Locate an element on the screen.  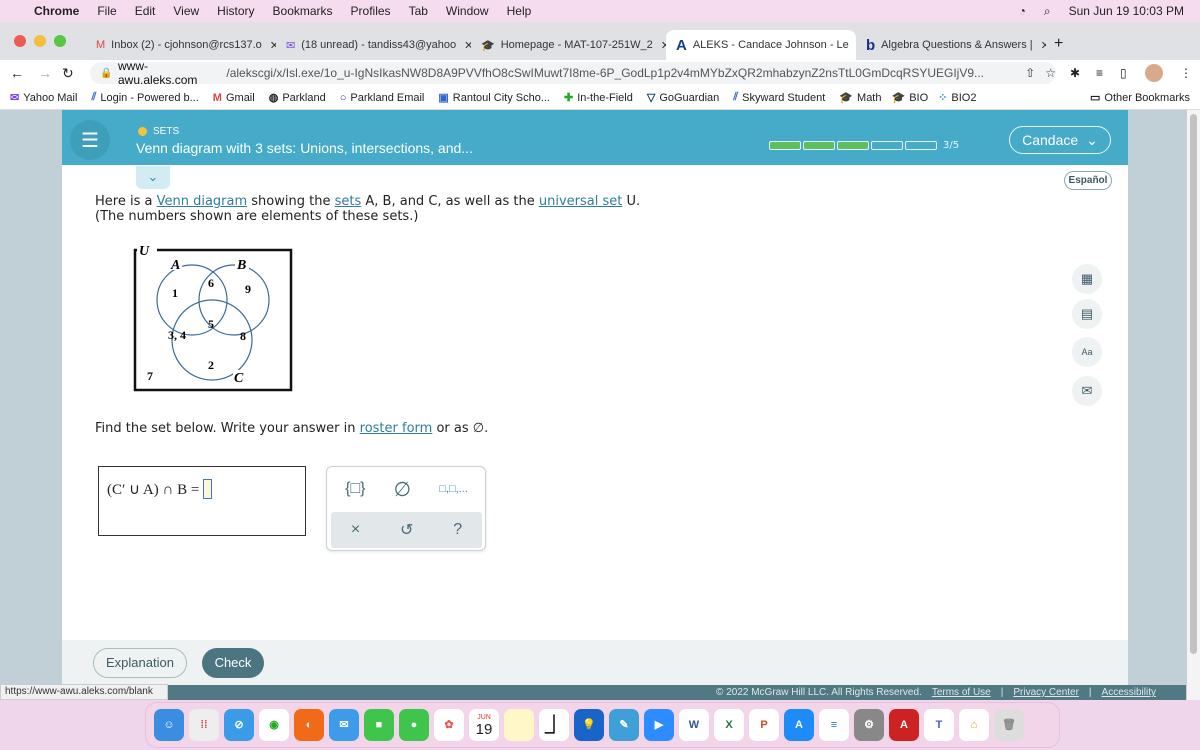
calendar-icon: JUN 19 is located at coordinates (484, 725).